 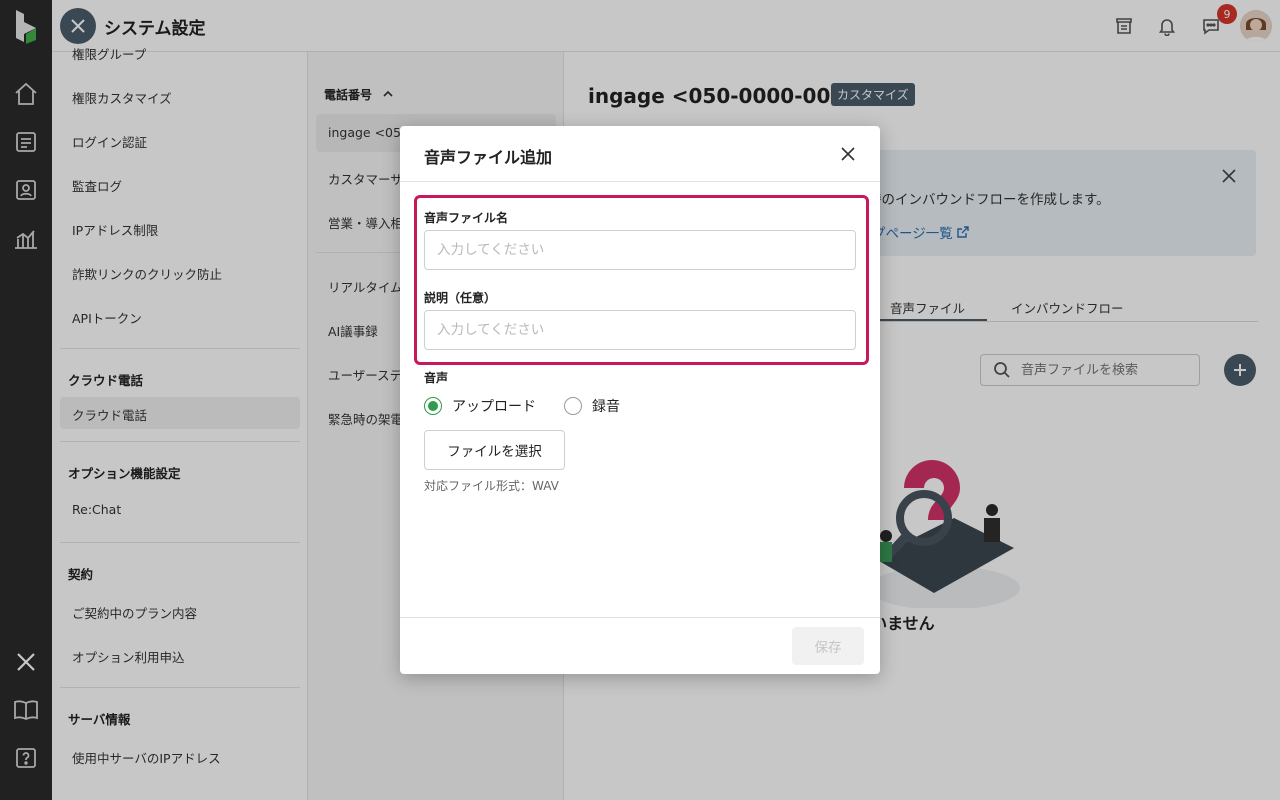 What do you see at coordinates (494, 407) in the screenshot?
I see `radio-upload-label: アップロード` at bounding box center [494, 407].